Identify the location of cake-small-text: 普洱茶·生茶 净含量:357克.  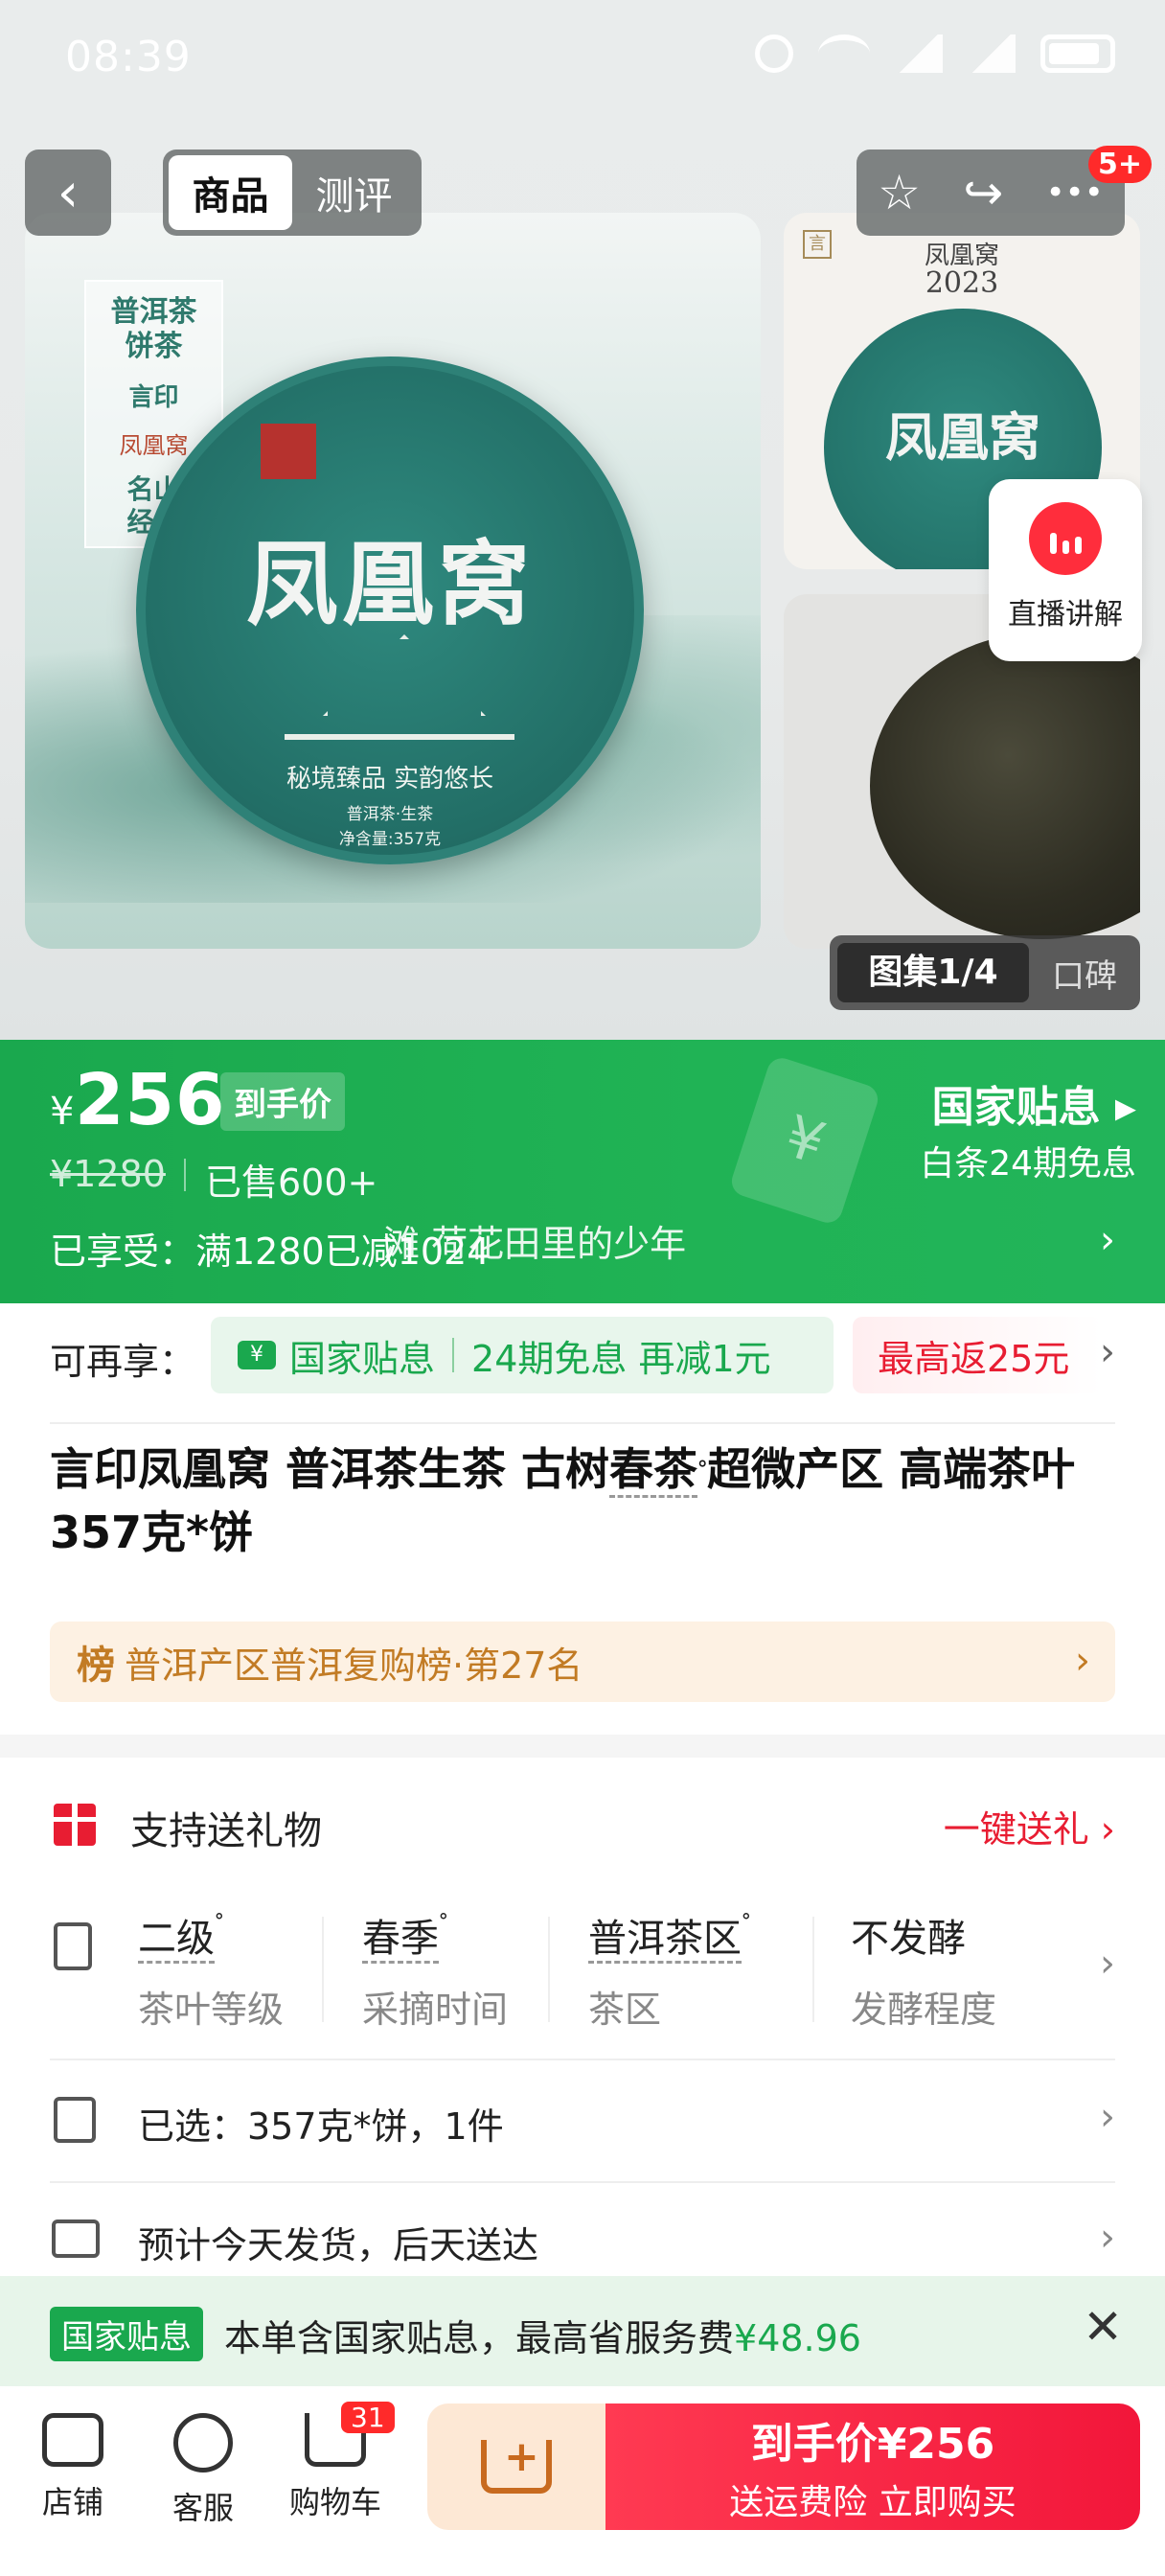
(390, 827).